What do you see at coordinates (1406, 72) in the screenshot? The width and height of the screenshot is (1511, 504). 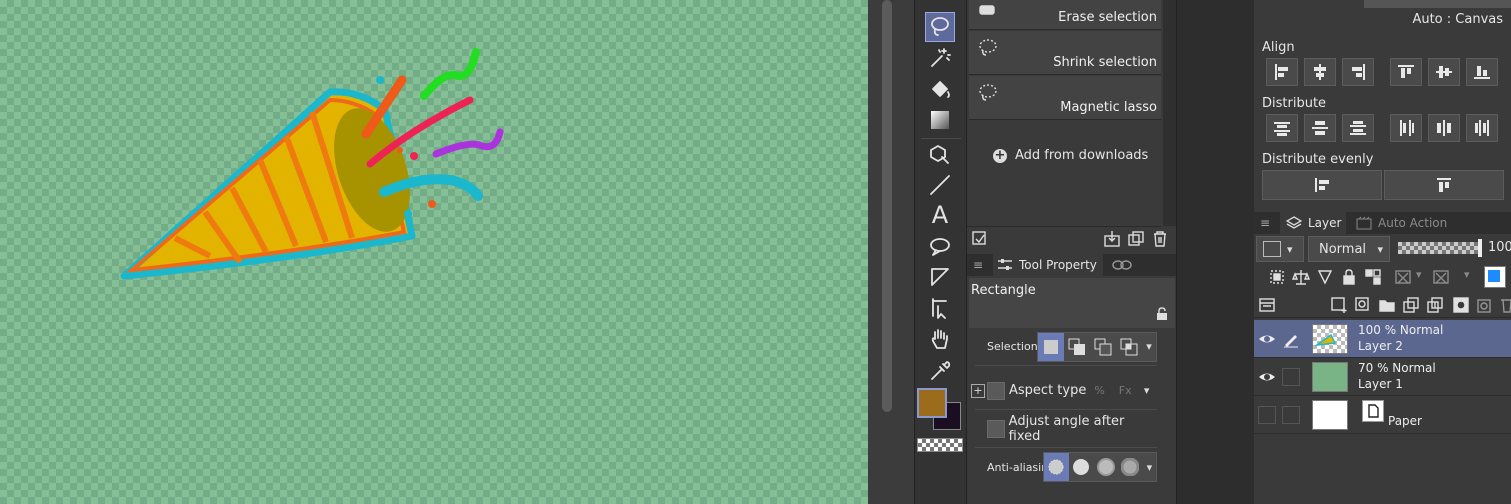 I see `align-top-button` at bounding box center [1406, 72].